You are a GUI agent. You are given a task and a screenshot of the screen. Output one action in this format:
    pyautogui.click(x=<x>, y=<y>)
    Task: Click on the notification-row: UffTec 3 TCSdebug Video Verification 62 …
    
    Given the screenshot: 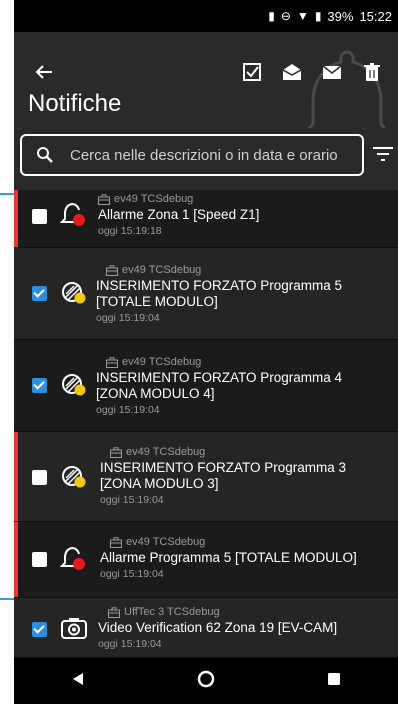 What is the action you would take?
    pyautogui.click(x=206, y=628)
    